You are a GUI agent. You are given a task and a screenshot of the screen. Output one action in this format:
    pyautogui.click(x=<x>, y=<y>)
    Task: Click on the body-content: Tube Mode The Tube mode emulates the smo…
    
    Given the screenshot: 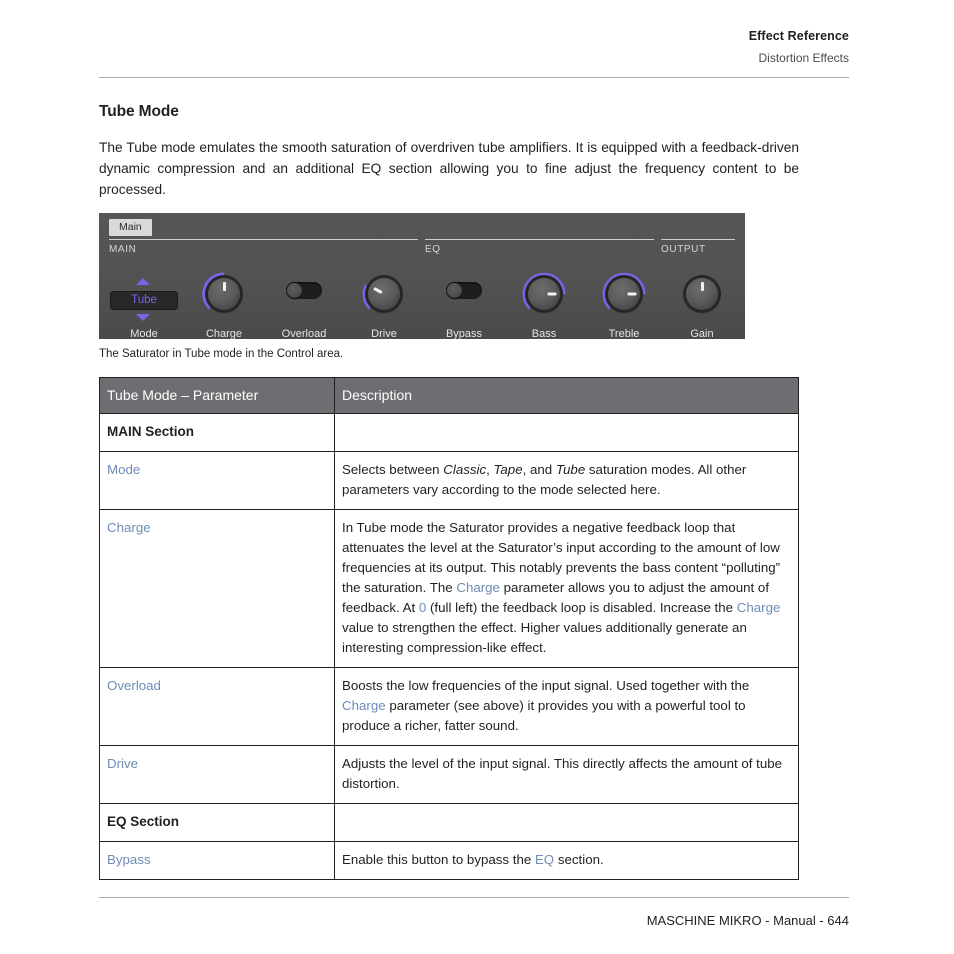 What is the action you would take?
    pyautogui.click(x=449, y=151)
    